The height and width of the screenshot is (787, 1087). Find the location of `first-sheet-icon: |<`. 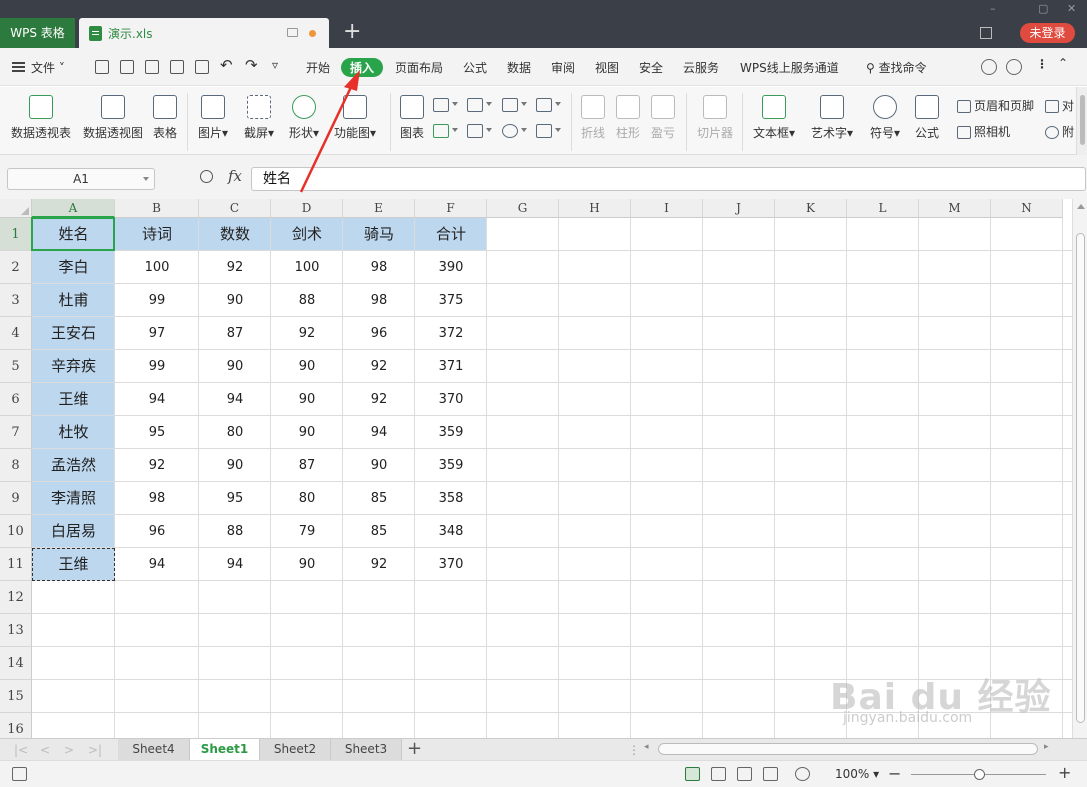

first-sheet-icon: |< is located at coordinates (21, 750).